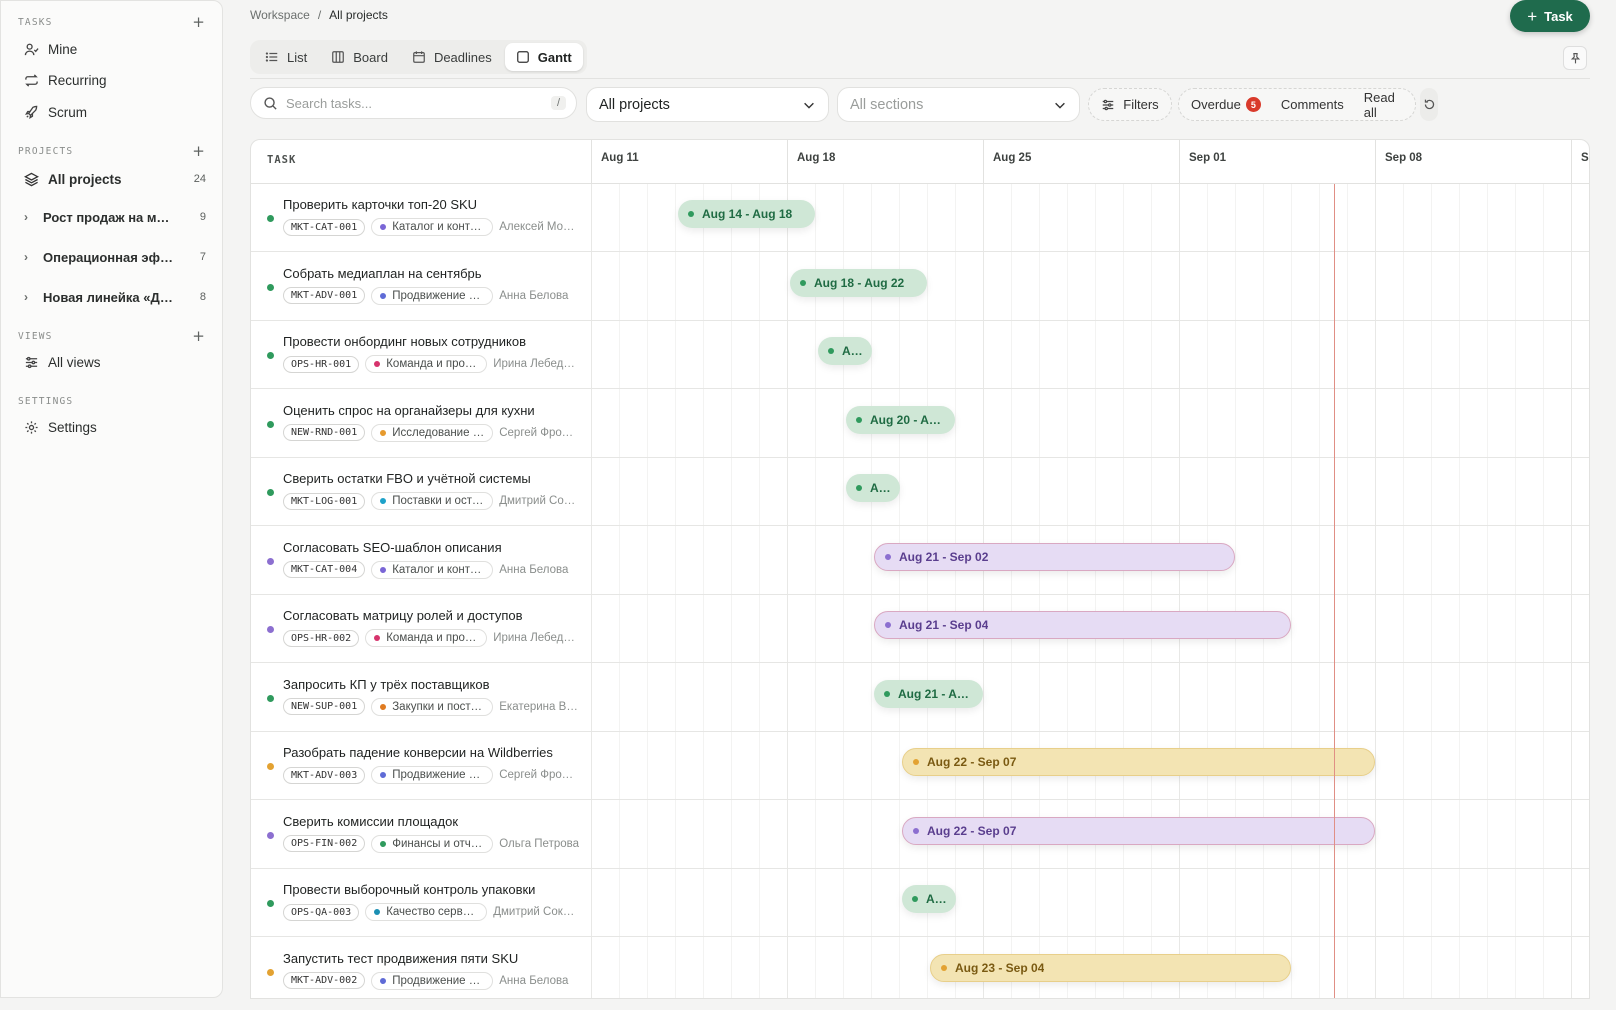 The width and height of the screenshot is (1616, 1010). What do you see at coordinates (403, 615) in the screenshot?
I see `task-title: Согласовать матрицу ролей и доступов` at bounding box center [403, 615].